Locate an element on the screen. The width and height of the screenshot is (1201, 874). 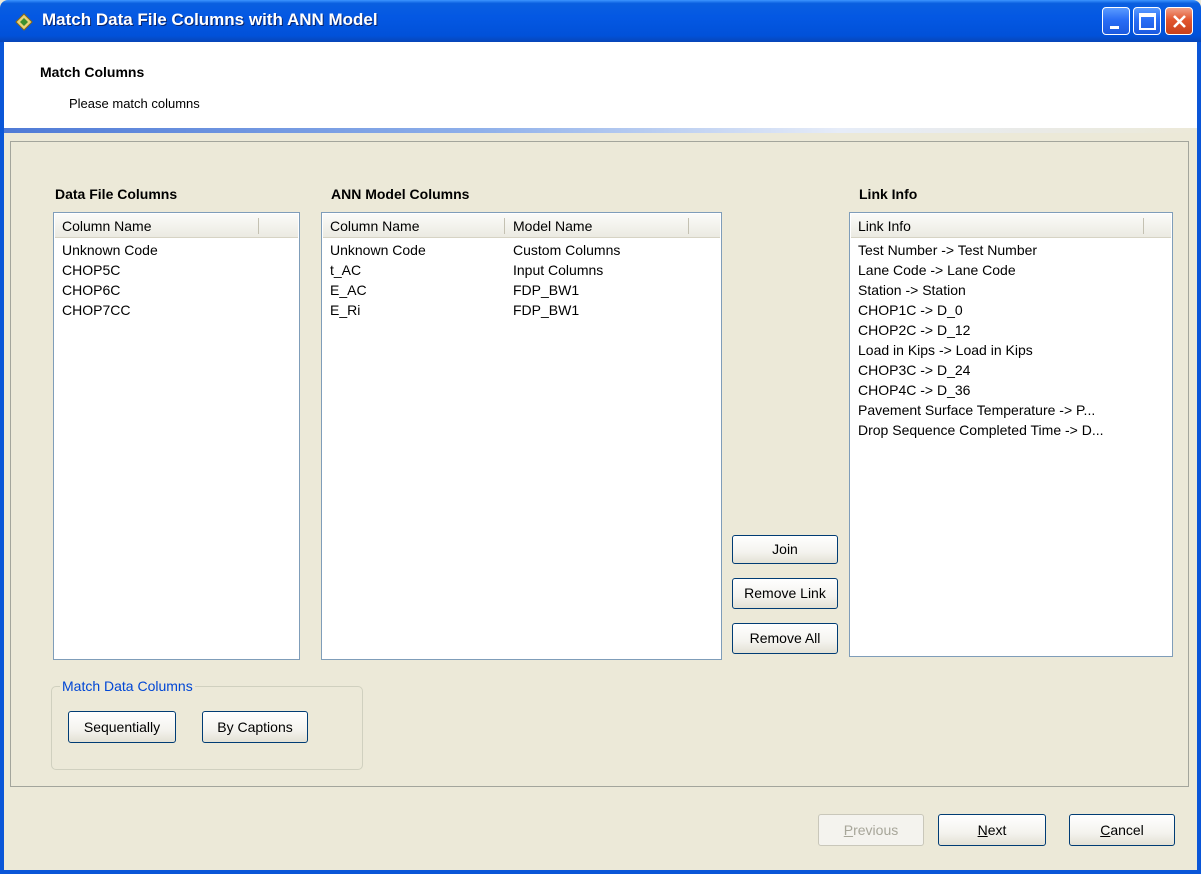
table-row: t_AC Input Columns is located at coordinates (521, 270).